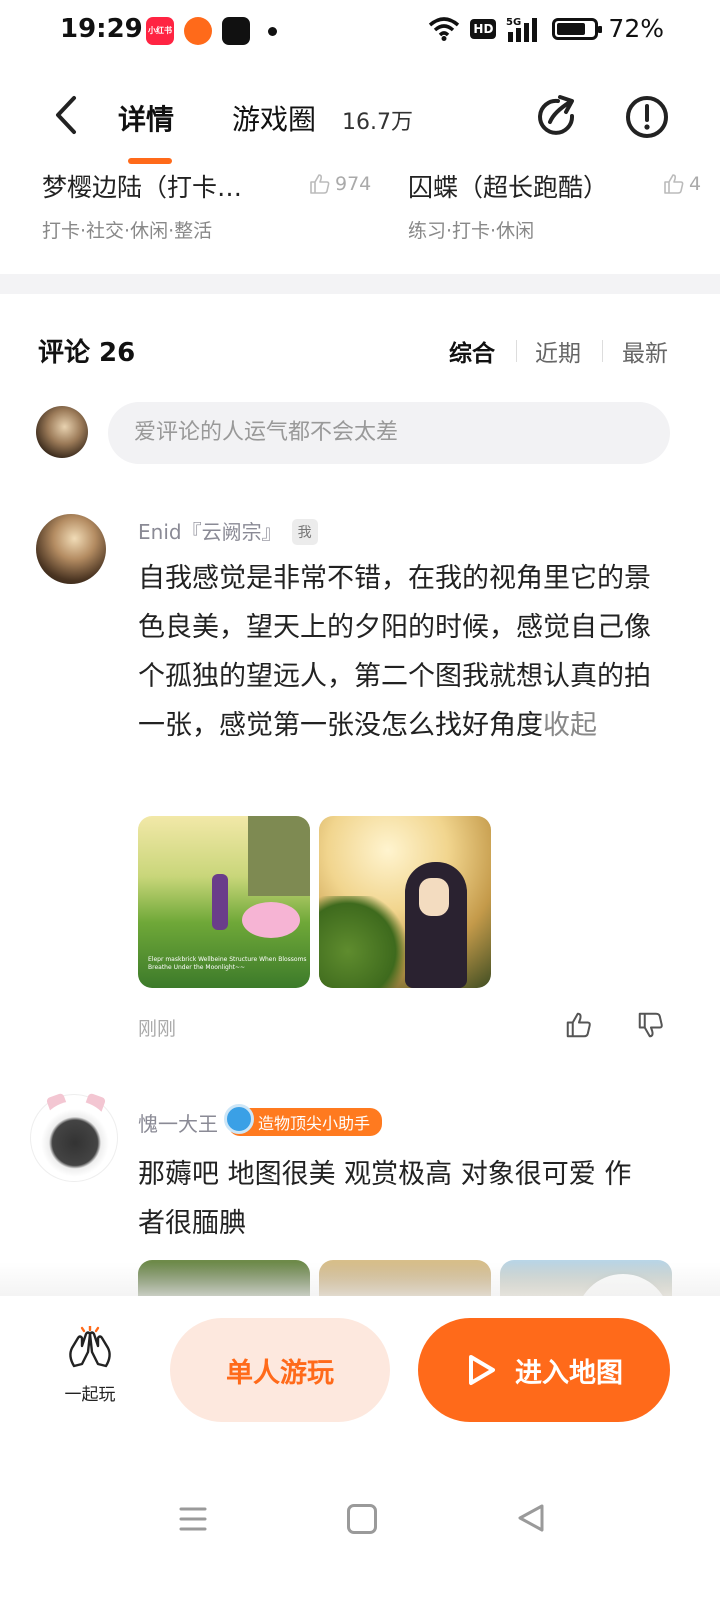 This screenshot has width=720, height=1600. Describe the element at coordinates (645, 351) in the screenshot. I see `sort-newest: 最新` at that location.